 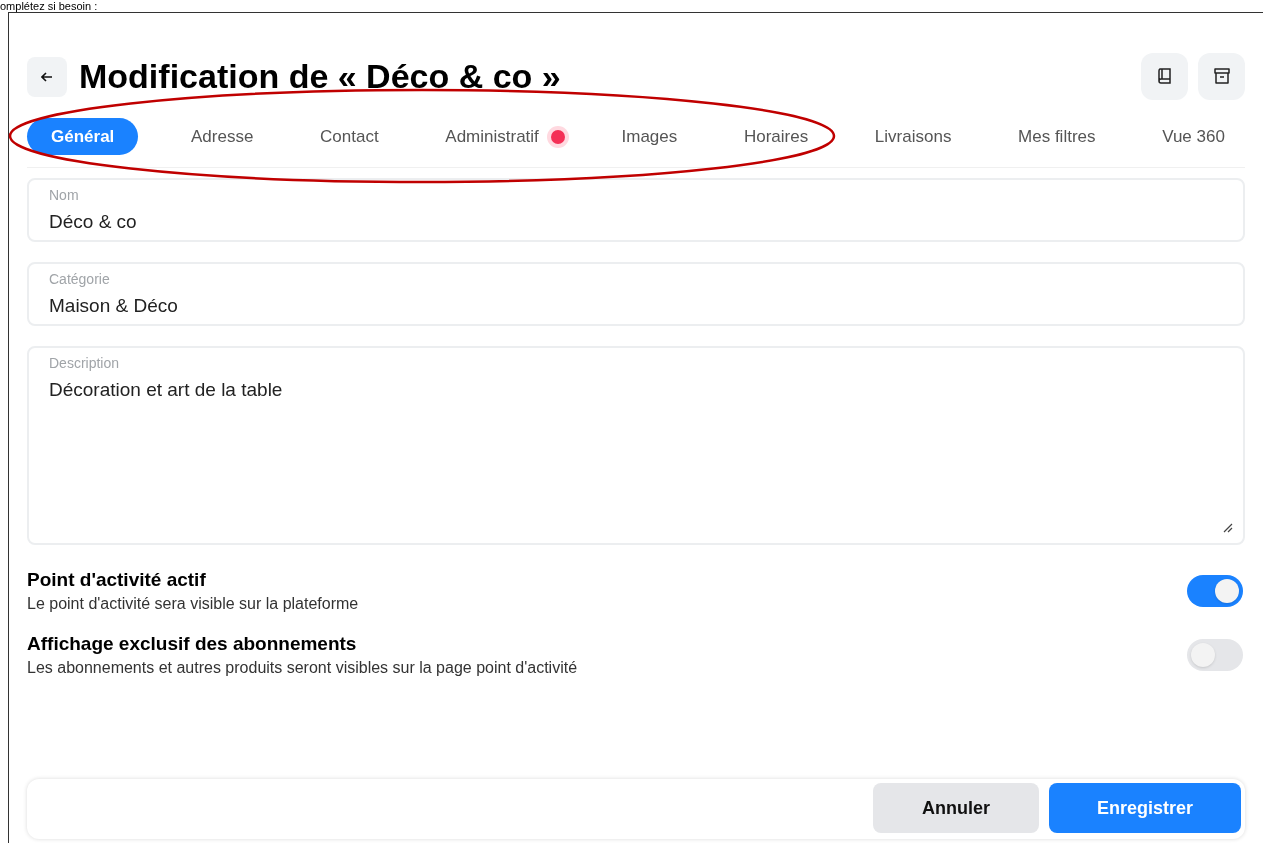 I want to click on tab: Images, so click(x=649, y=136).